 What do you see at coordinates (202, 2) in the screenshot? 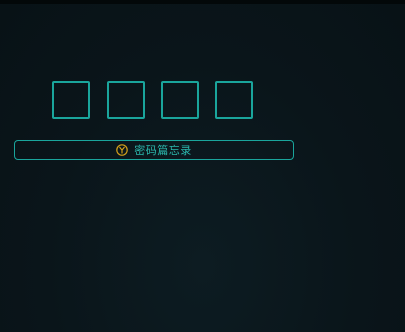
I see `top-edge` at bounding box center [202, 2].